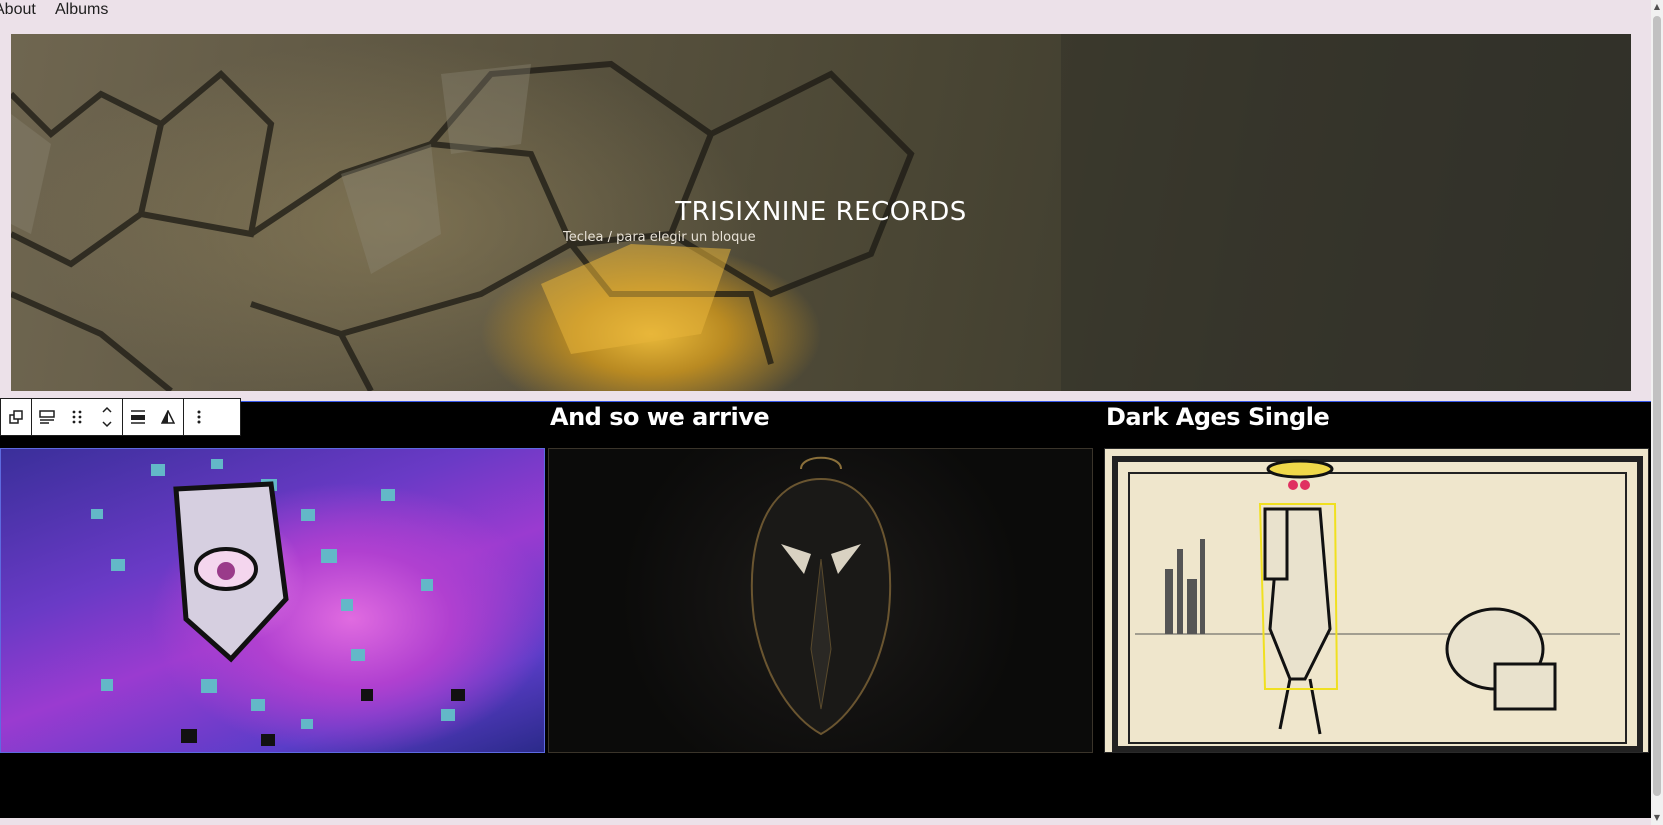  I want to click on contrast-icon, so click(168, 417).